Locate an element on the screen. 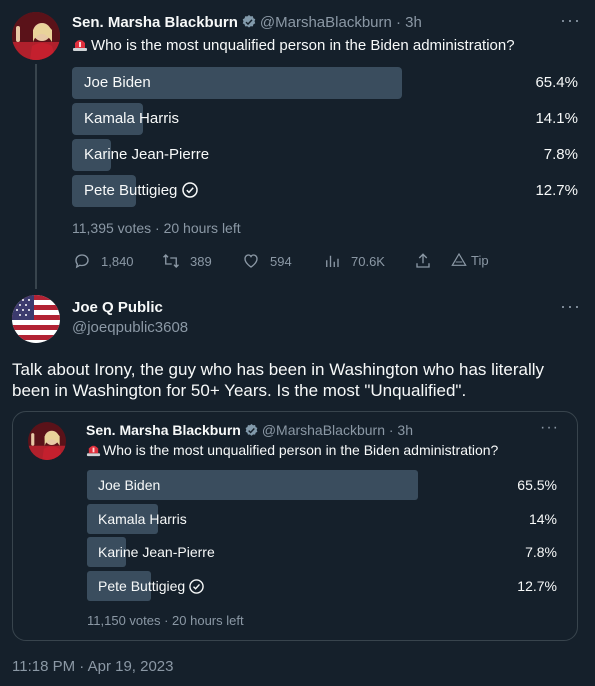  retweet-count: 389 is located at coordinates (201, 261).